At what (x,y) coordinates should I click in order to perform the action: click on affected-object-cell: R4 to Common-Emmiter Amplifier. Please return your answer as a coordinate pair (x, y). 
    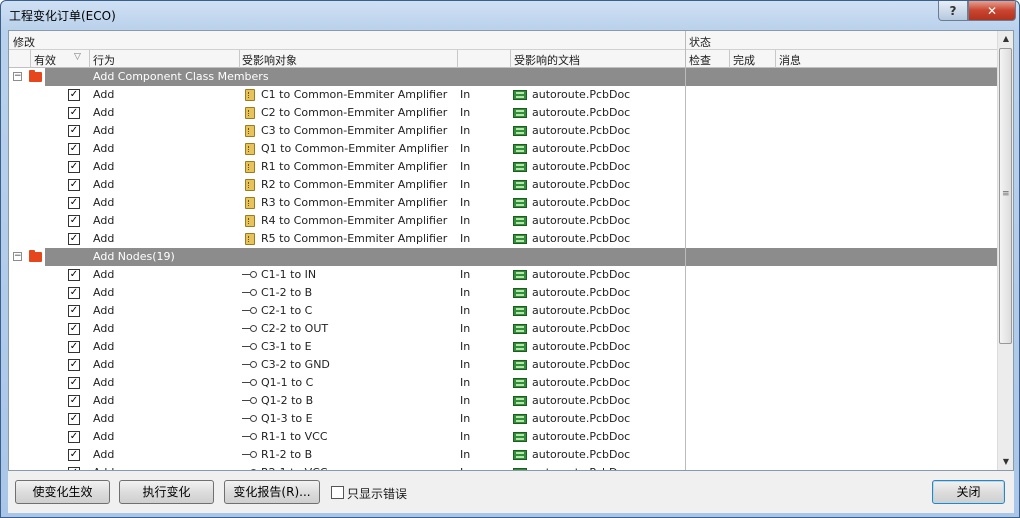
    Looking at the image, I should click on (354, 220).